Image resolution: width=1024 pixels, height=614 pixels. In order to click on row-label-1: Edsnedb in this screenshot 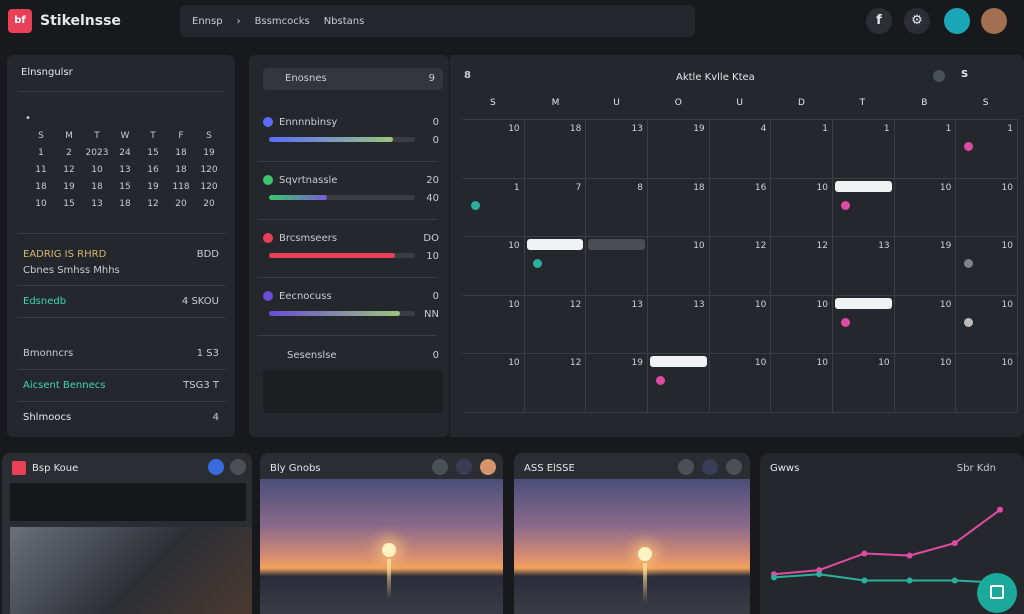, I will do `click(44, 301)`.